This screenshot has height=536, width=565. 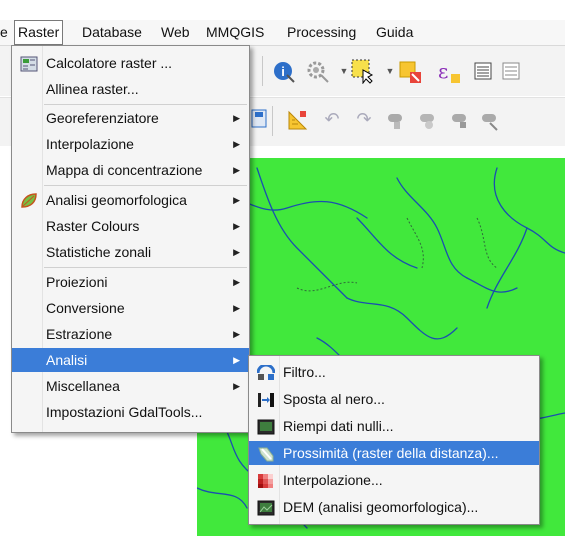 I want to click on menu-item-analisi: Analisi ▶, so click(x=130, y=360).